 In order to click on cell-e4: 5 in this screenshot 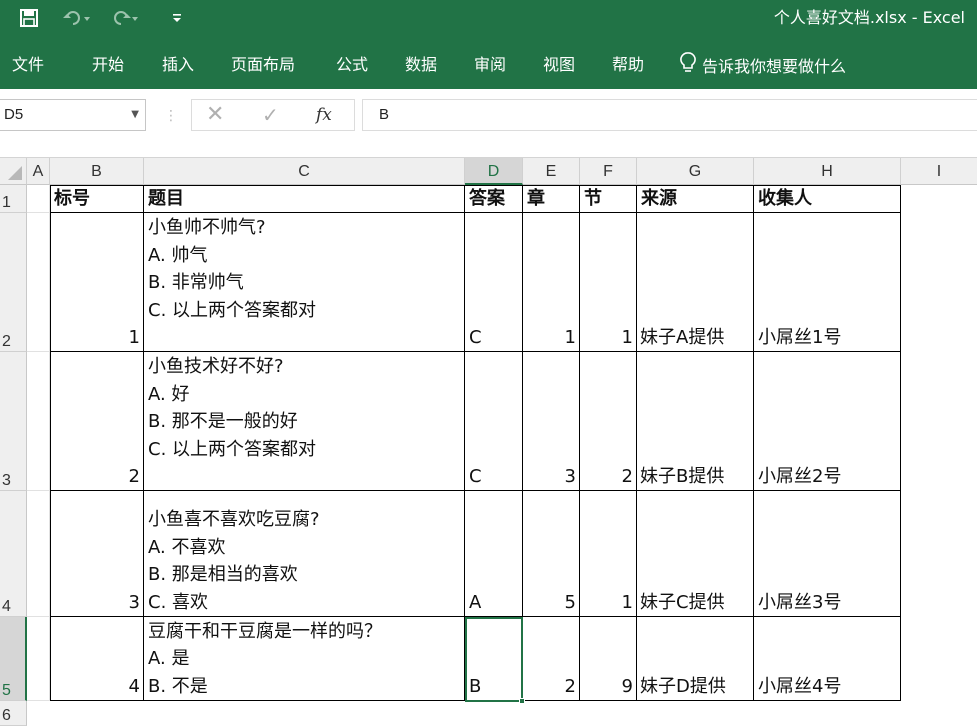, I will do `click(551, 554)`.